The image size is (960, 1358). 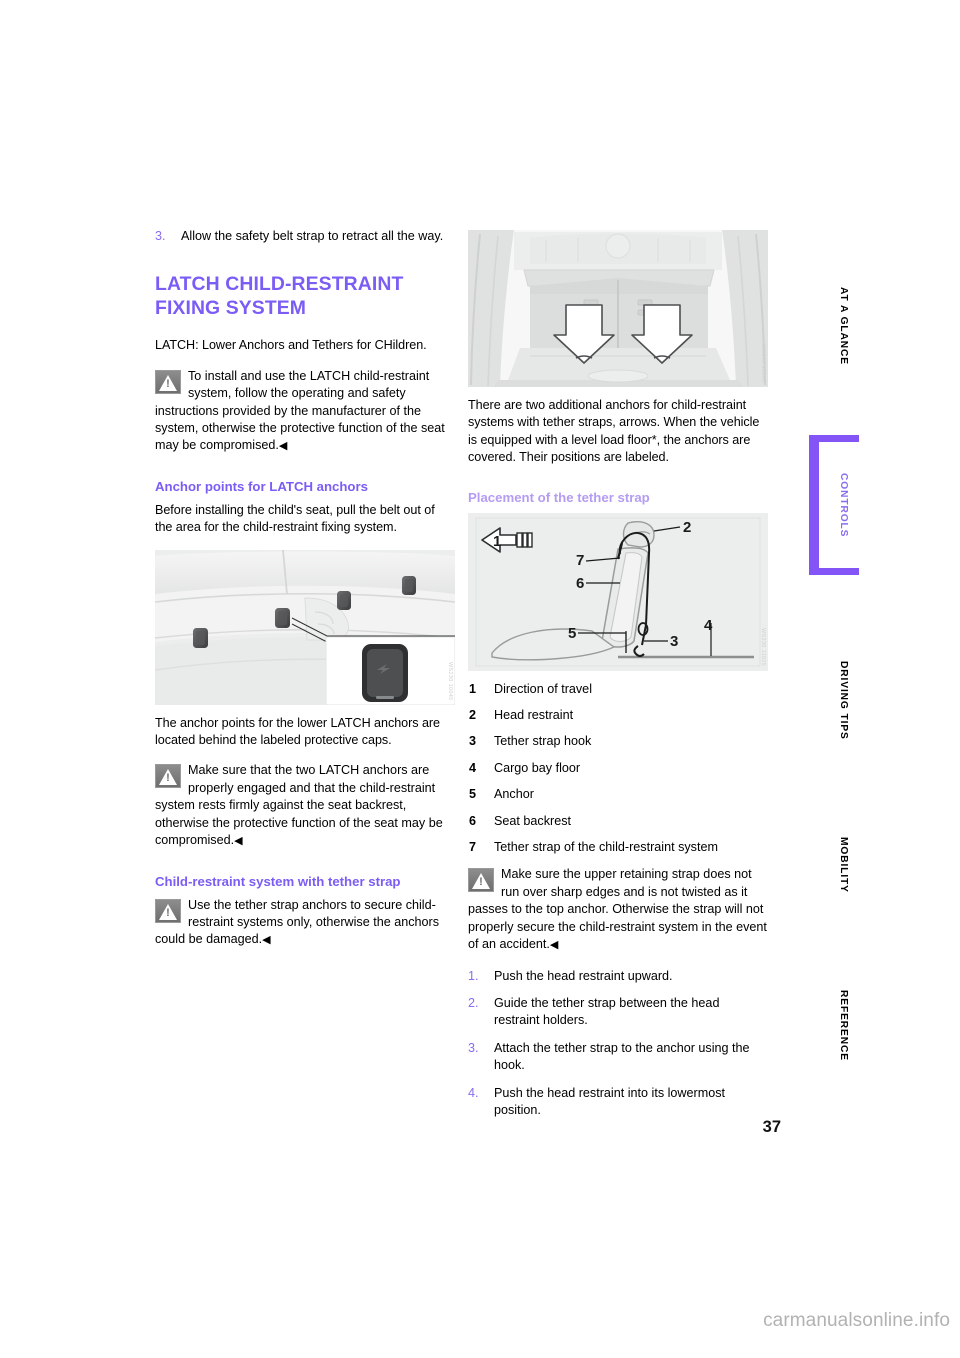 I want to click on legend-text: Head restraint, so click(x=534, y=715).